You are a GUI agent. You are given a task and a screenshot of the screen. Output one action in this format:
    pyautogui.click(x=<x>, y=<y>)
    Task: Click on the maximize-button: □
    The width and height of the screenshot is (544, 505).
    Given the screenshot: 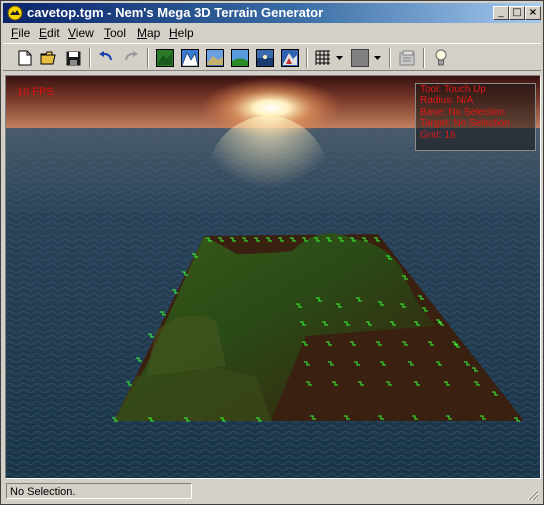 What is the action you would take?
    pyautogui.click(x=517, y=13)
    